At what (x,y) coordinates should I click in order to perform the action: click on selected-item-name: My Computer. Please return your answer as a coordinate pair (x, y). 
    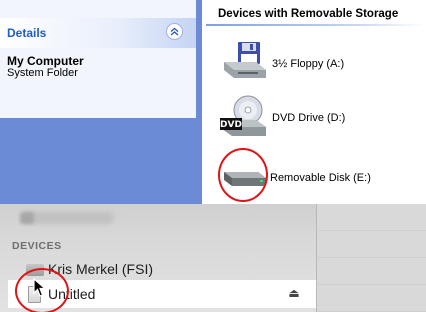
    Looking at the image, I should click on (45, 61).